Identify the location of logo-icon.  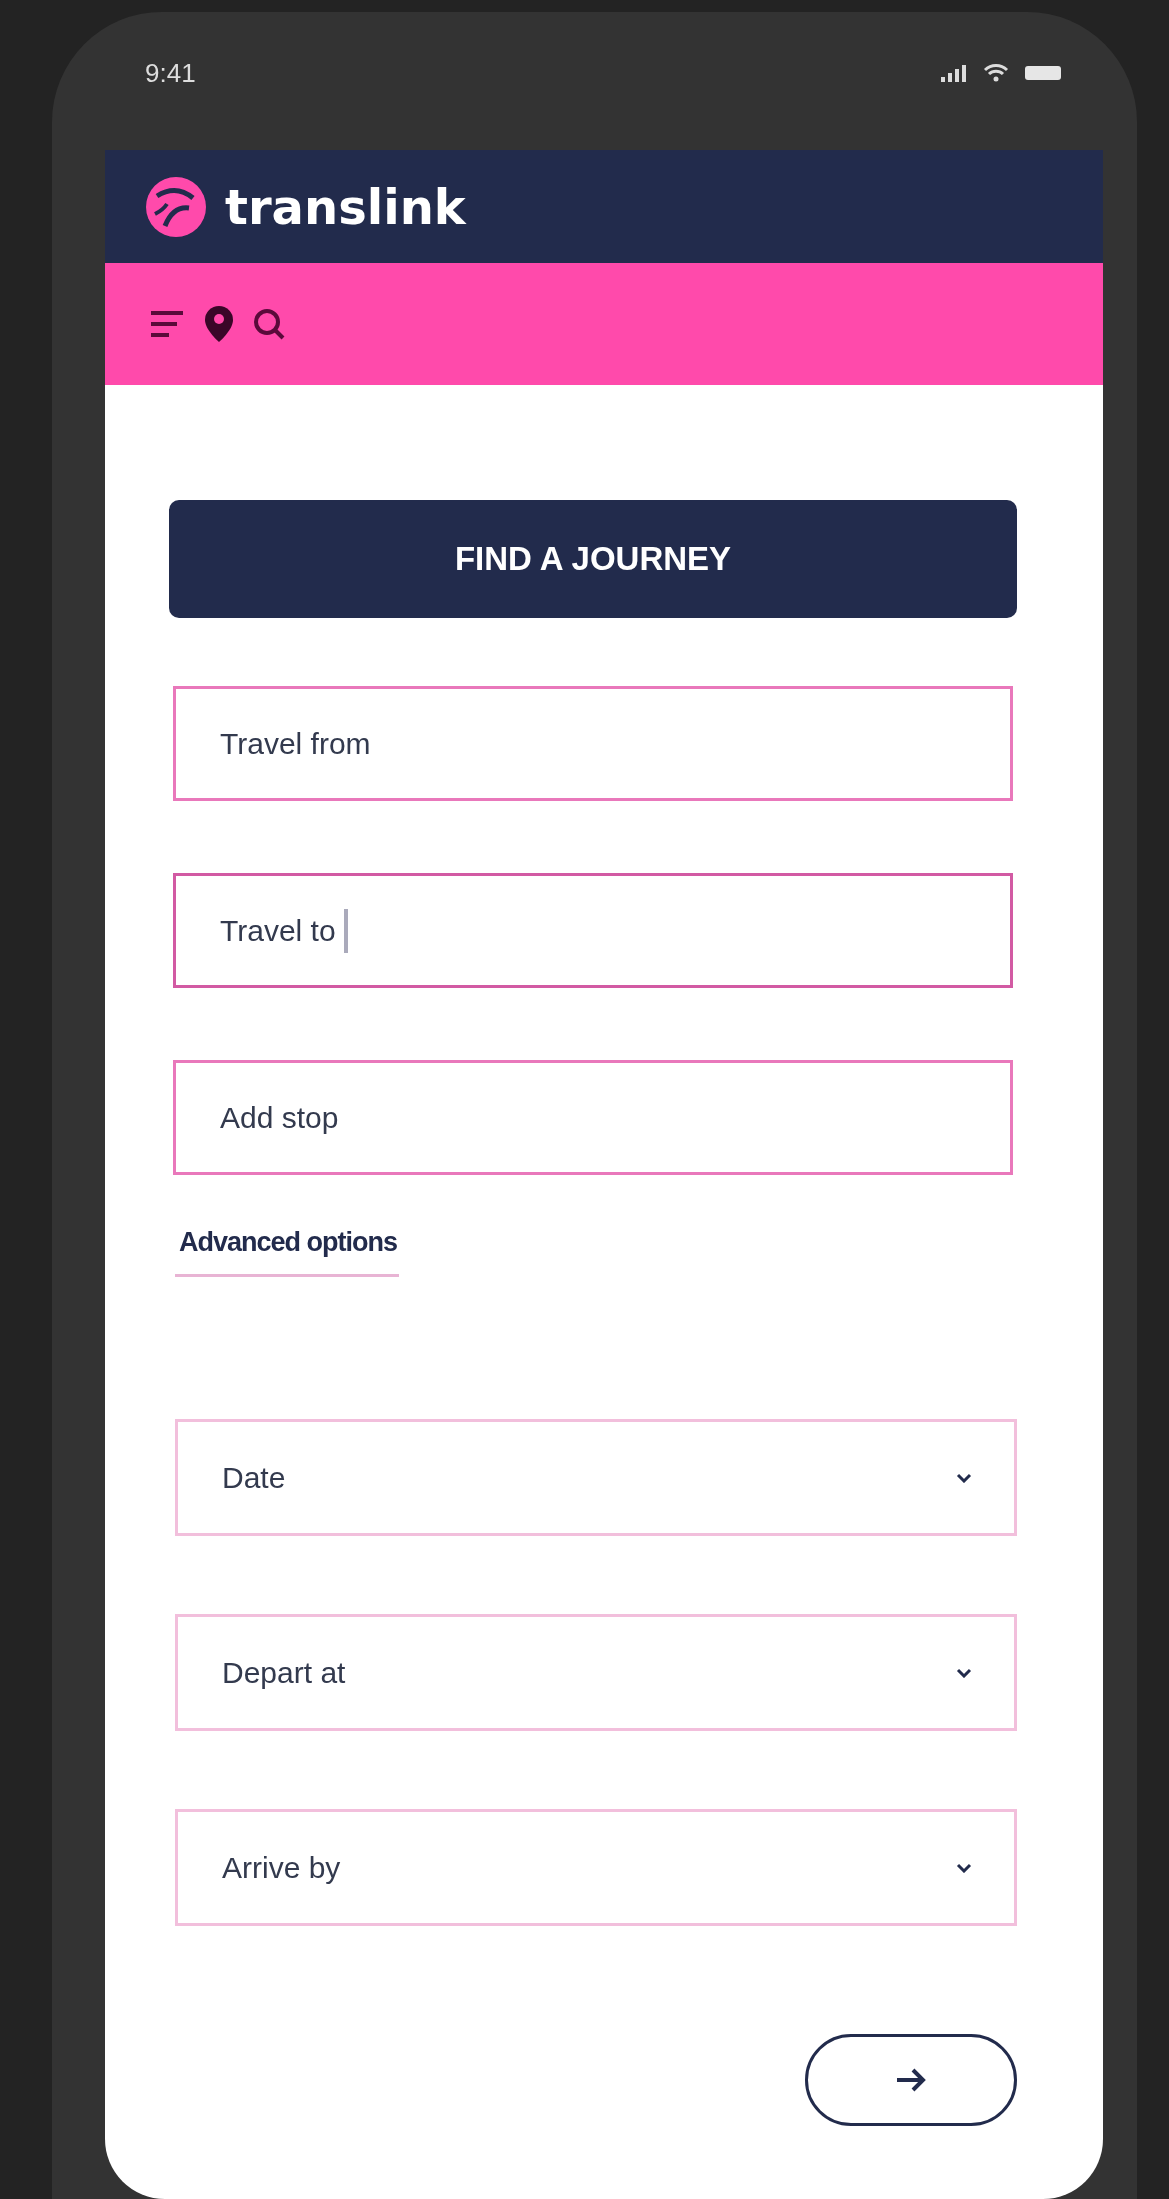
(176, 206).